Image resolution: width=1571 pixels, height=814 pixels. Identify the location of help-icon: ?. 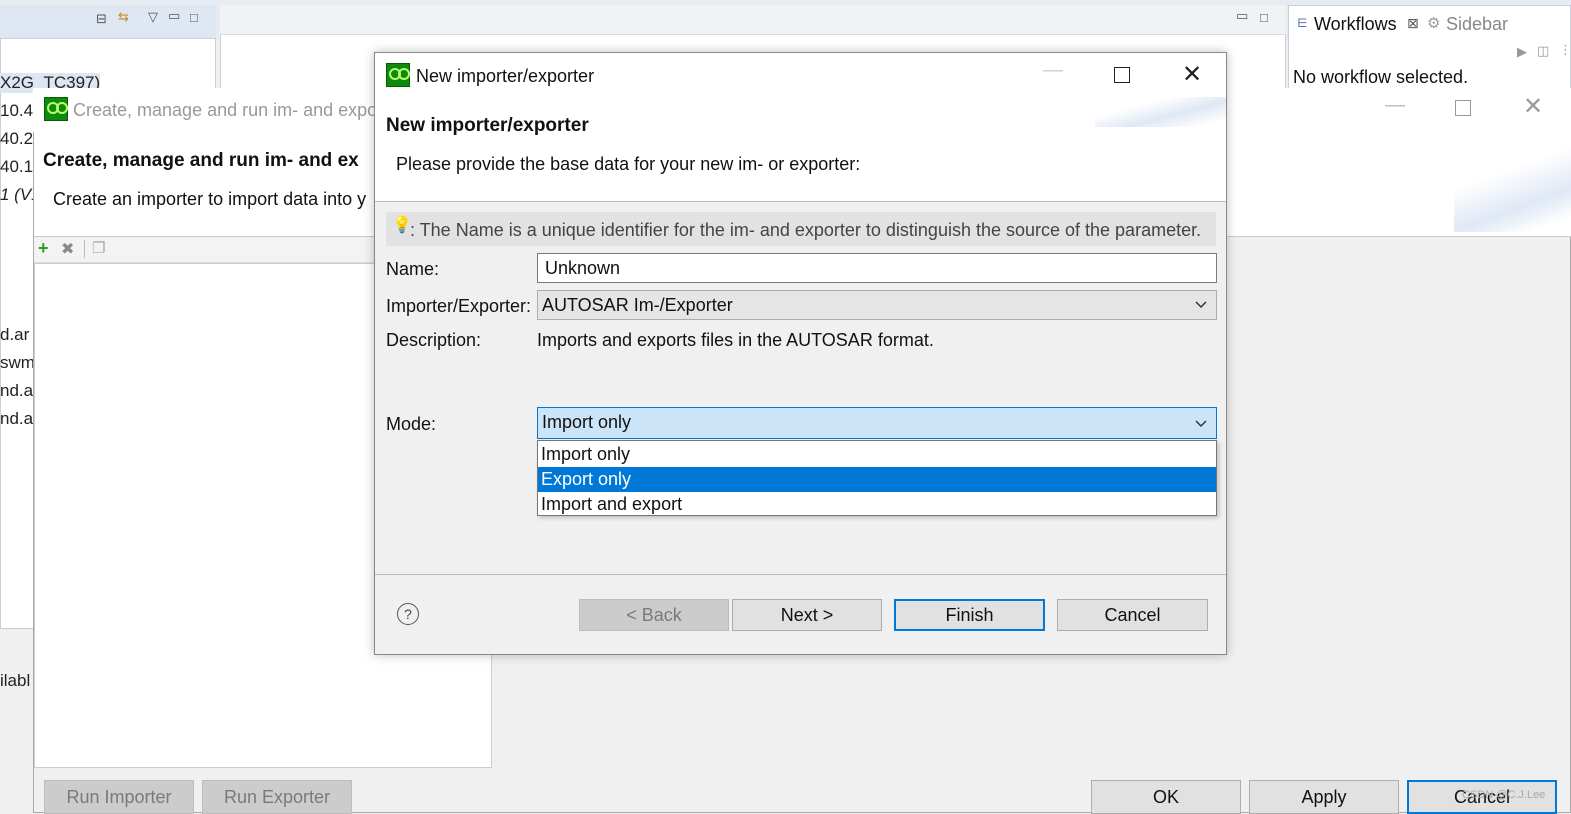
(408, 614).